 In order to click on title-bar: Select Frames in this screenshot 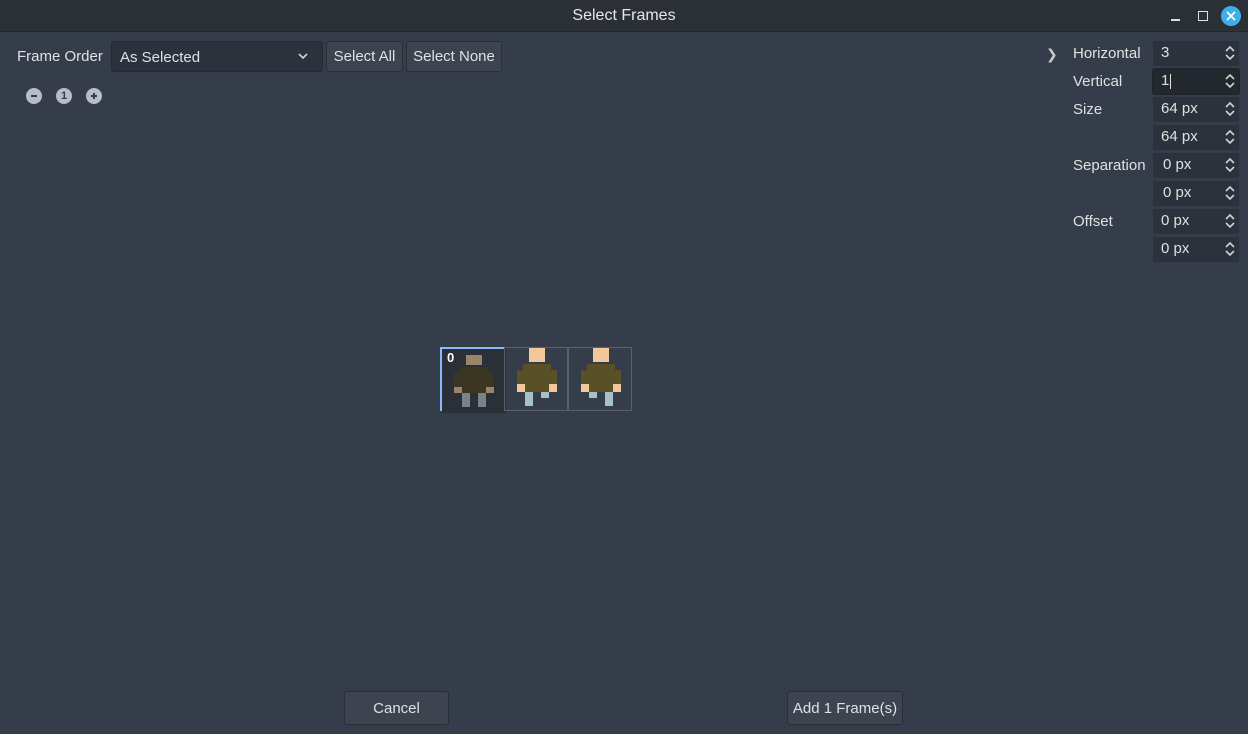, I will do `click(624, 16)`.